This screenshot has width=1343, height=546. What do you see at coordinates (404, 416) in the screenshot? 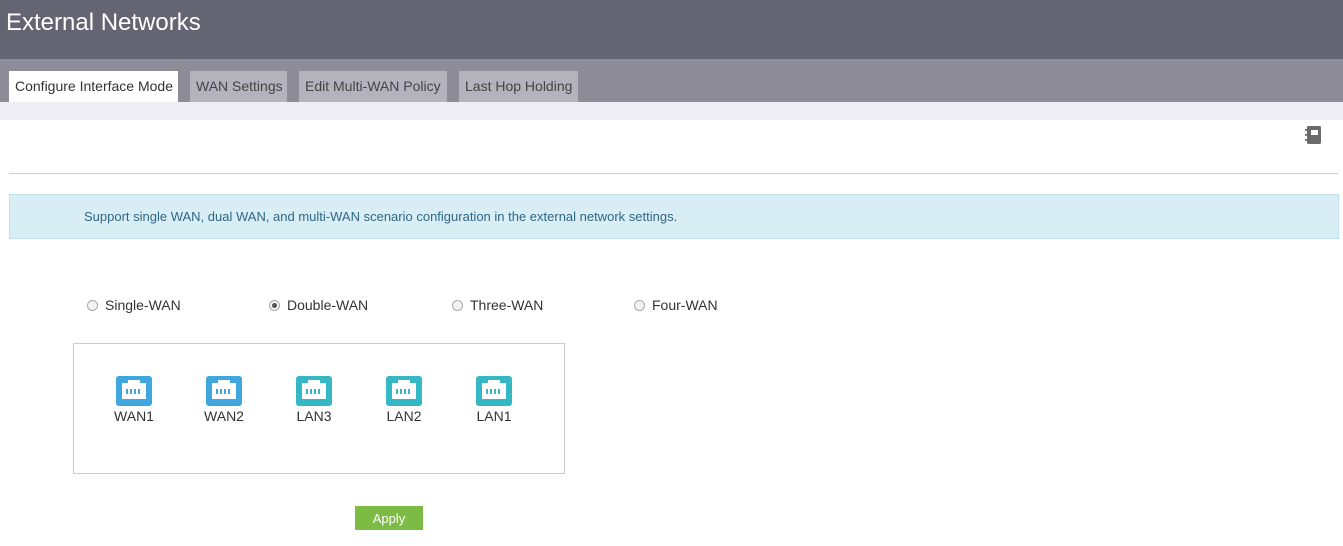
I see `port-label: LAN2` at bounding box center [404, 416].